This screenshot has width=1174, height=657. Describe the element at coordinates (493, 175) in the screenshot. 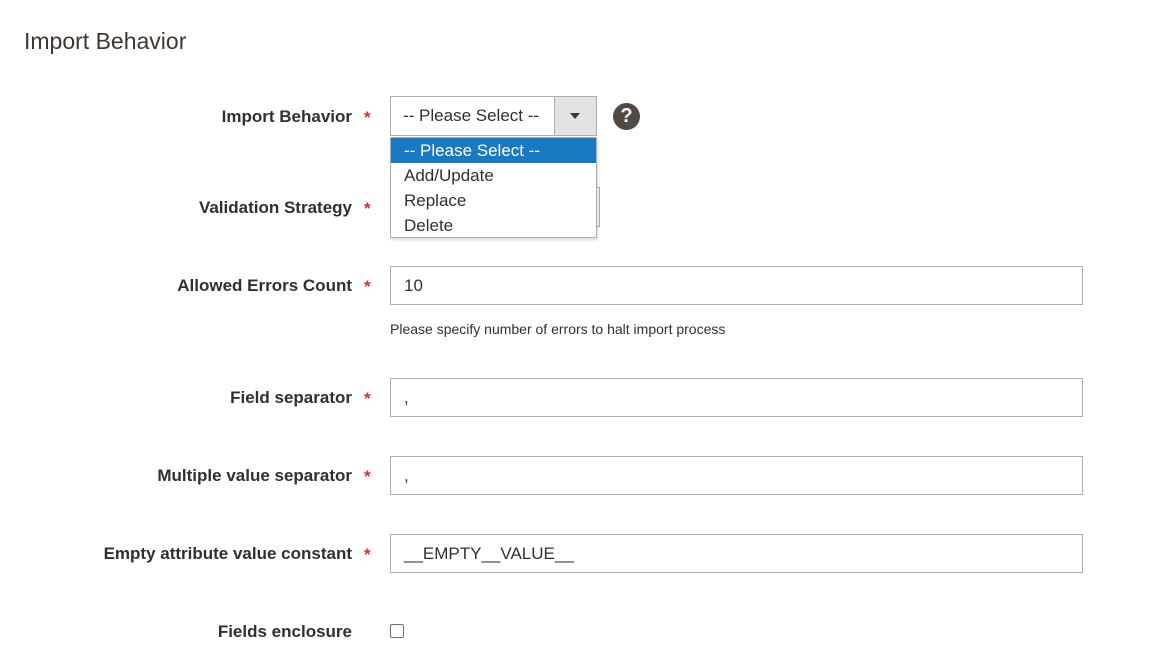

I see `dropdown-option: Add/Update` at that location.